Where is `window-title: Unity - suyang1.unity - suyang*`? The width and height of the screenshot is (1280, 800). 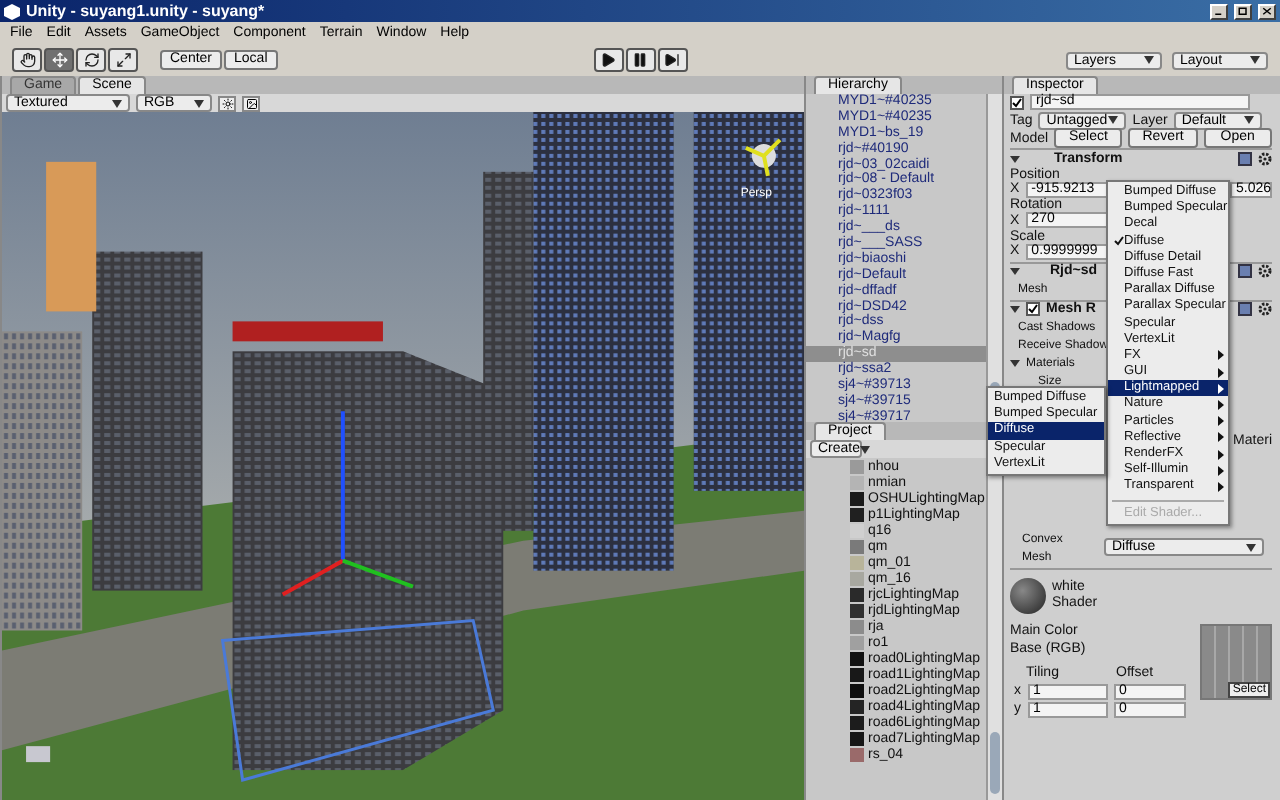 window-title: Unity - suyang1.unity - suyang* is located at coordinates (146, 11).